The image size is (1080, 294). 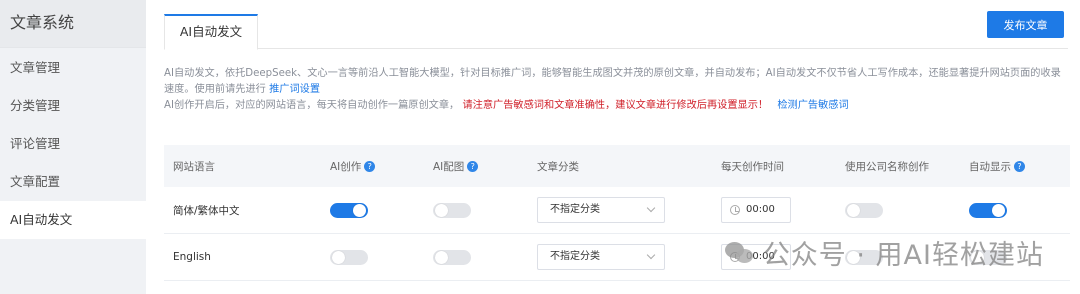 What do you see at coordinates (73, 106) in the screenshot?
I see `sidebar-item-category-management: 分类管理` at bounding box center [73, 106].